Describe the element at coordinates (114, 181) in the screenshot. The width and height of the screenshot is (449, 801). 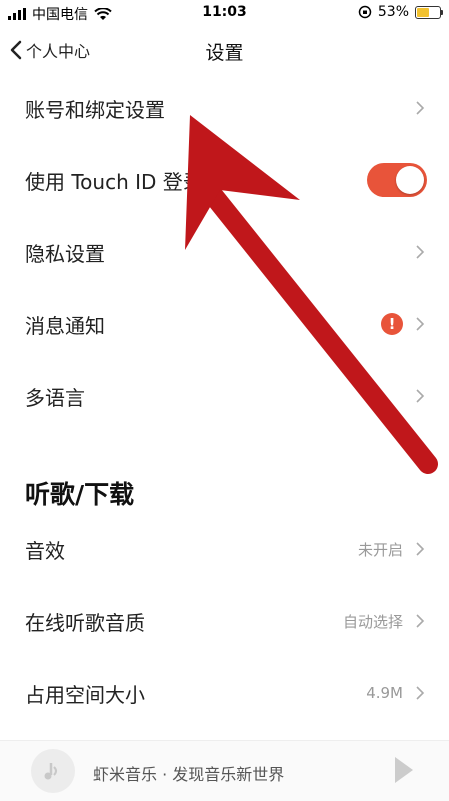
I see `row-label: 使用 Touch ID 登录` at that location.